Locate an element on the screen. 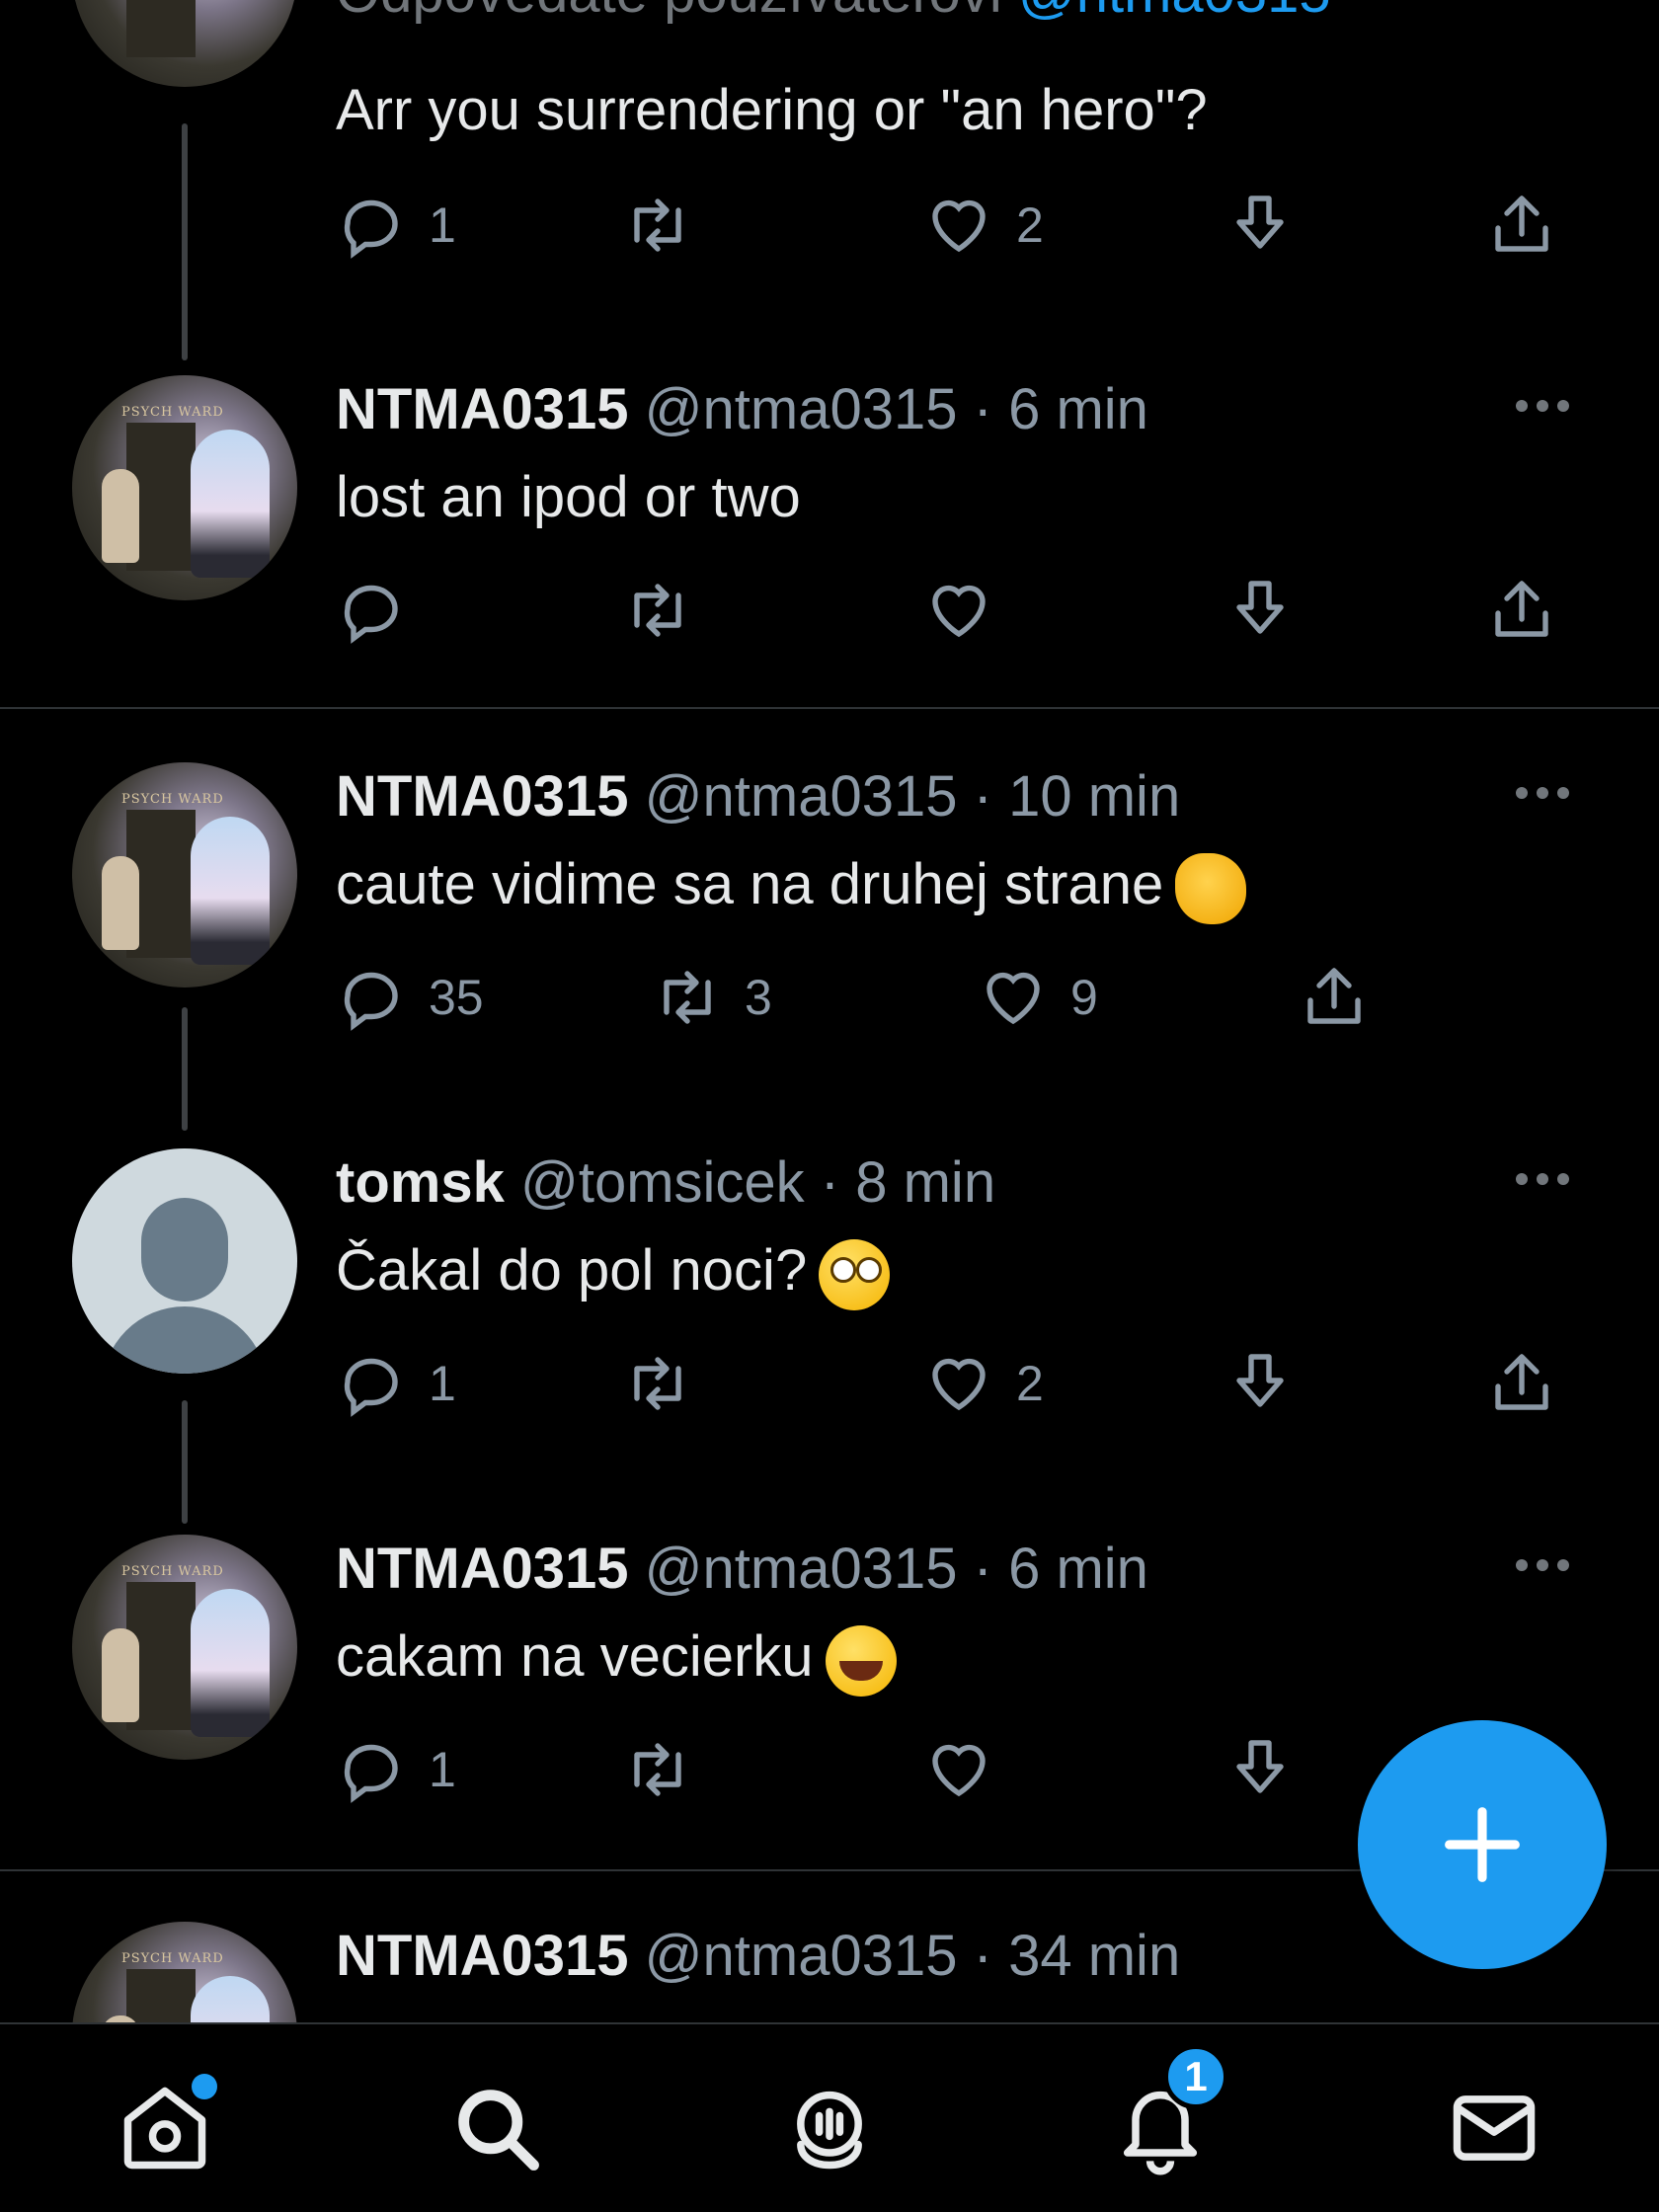 This screenshot has width=1659, height=2212. tab-search is located at coordinates (497, 2128).